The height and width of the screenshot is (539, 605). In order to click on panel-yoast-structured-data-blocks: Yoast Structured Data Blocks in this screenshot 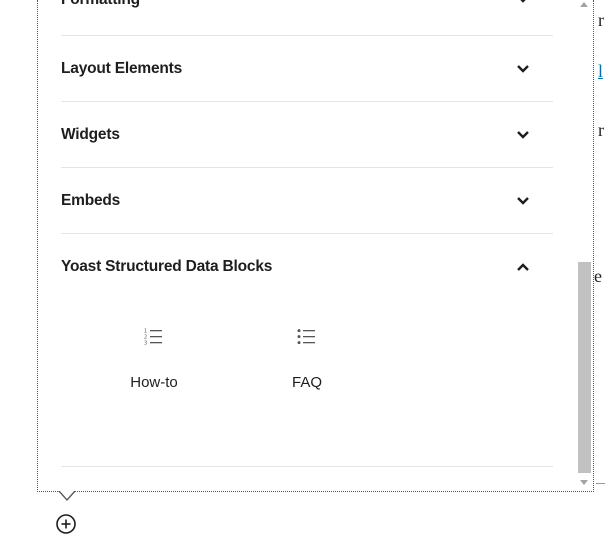, I will do `click(307, 267)`.